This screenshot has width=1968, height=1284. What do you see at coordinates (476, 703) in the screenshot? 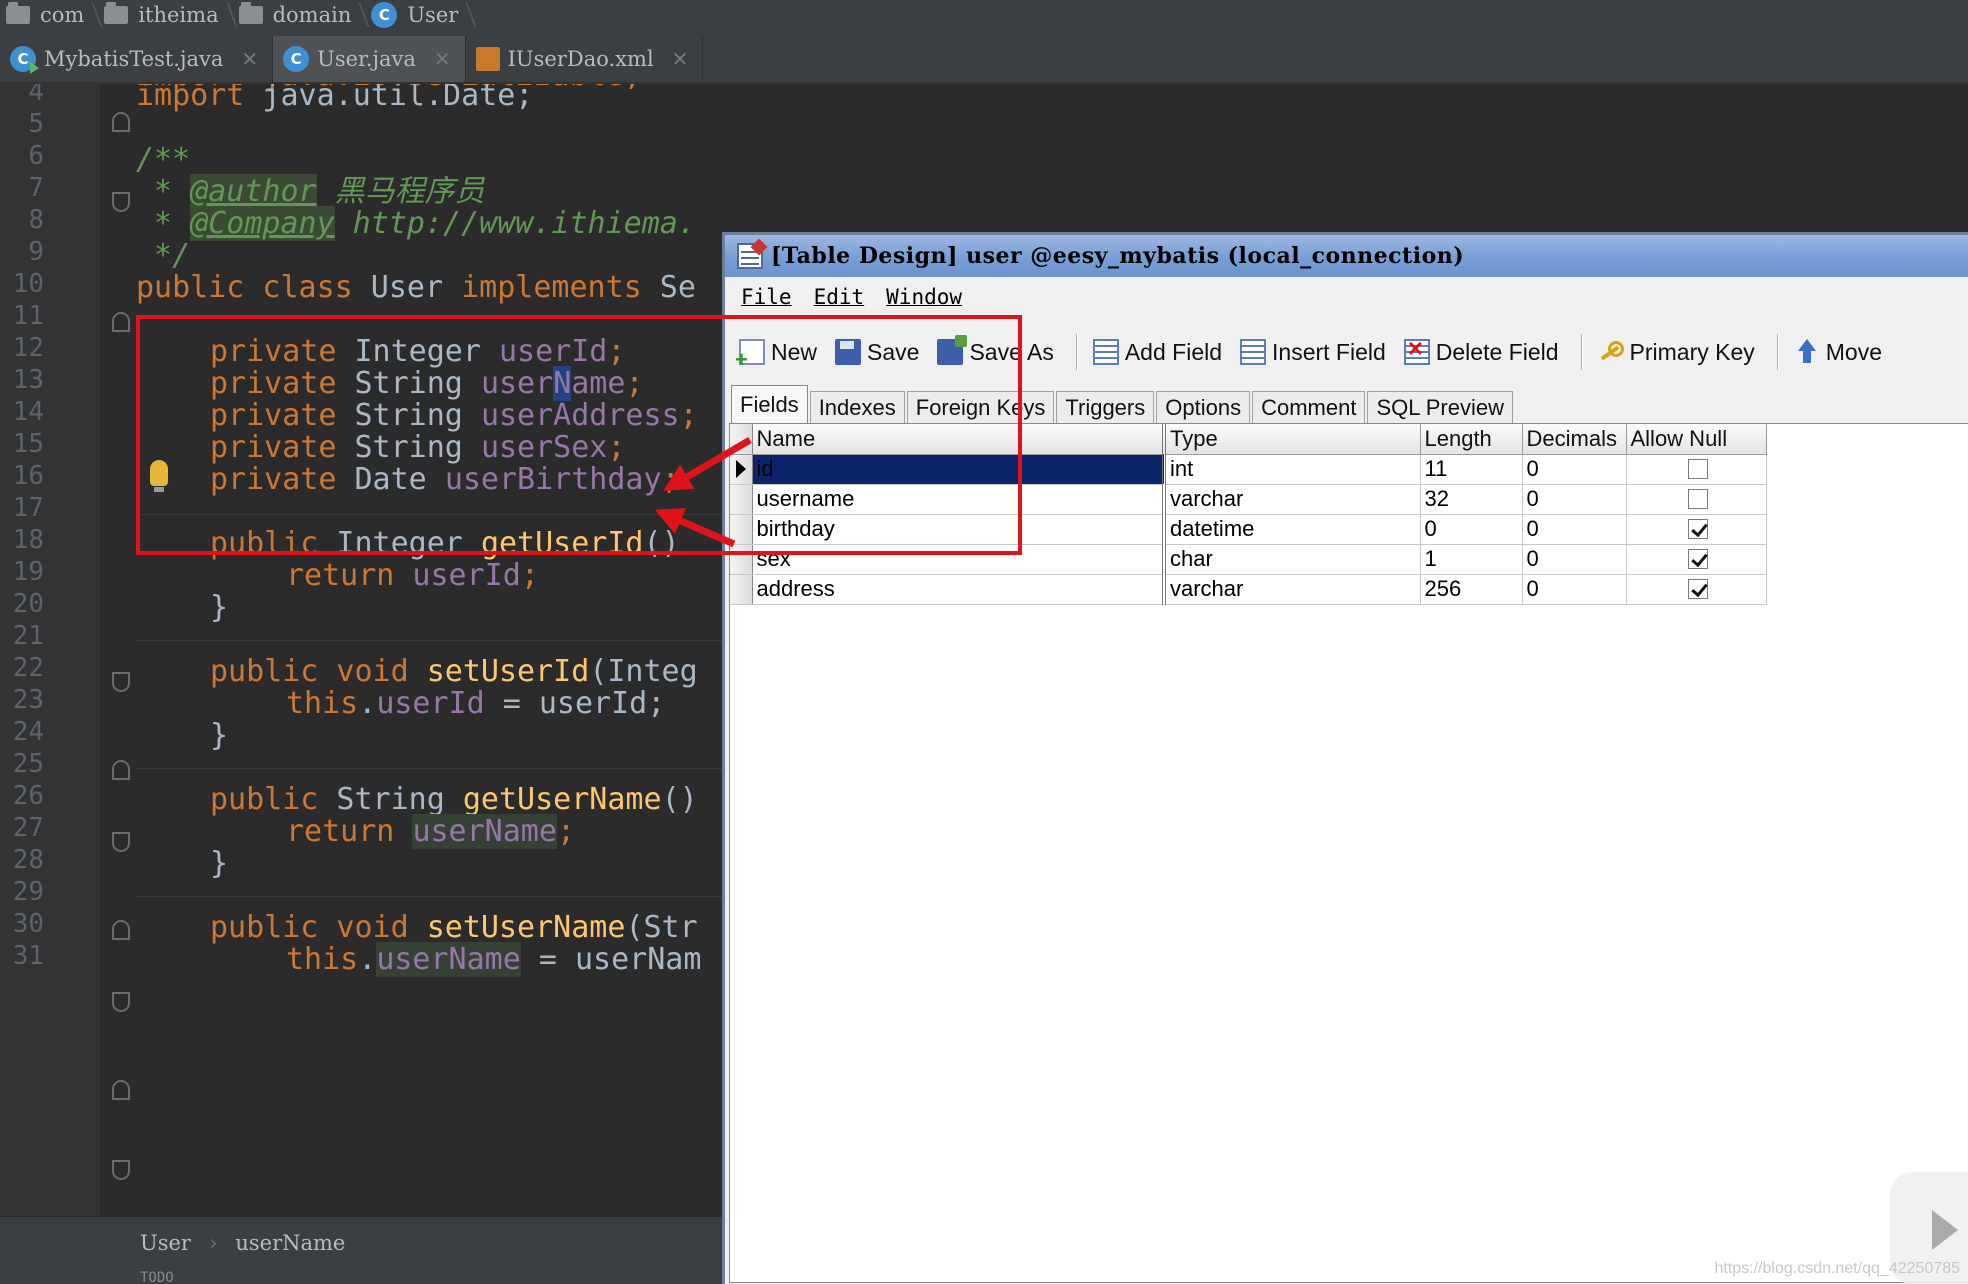
I see `code-line-23: this.userId = userId;` at bounding box center [476, 703].